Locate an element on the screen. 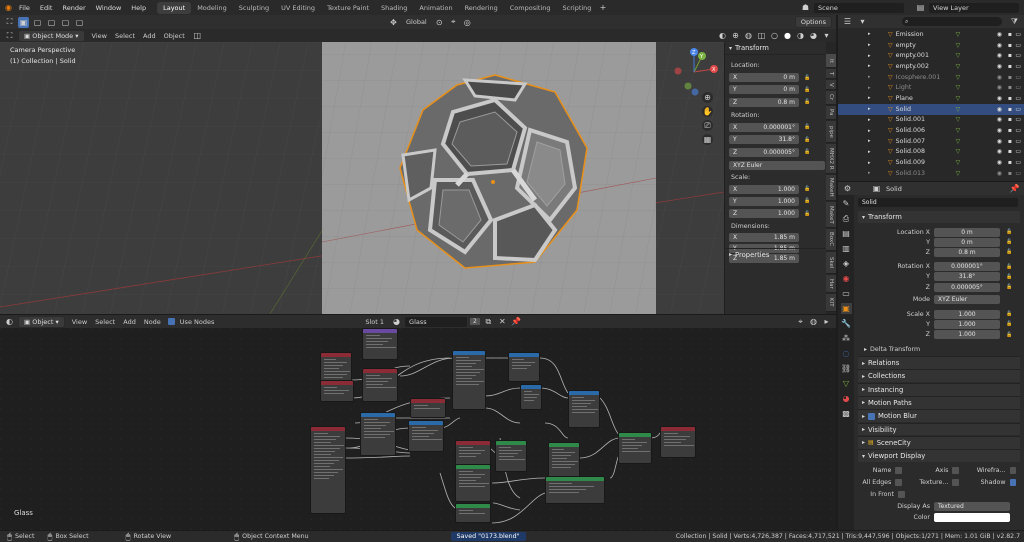 This screenshot has height=542, width=1024. shading-wireframe-icon: ○ is located at coordinates (774, 35).